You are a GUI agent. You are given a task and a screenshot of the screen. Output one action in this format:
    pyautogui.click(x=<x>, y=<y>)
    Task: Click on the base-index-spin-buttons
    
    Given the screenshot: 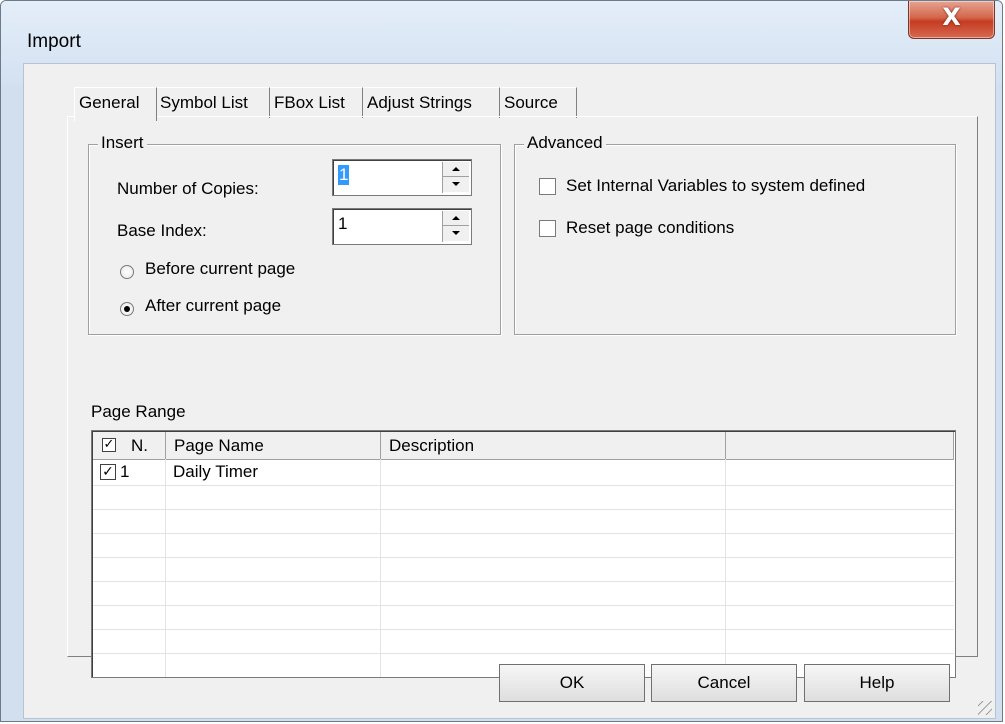 What is the action you would take?
    pyautogui.click(x=455, y=226)
    